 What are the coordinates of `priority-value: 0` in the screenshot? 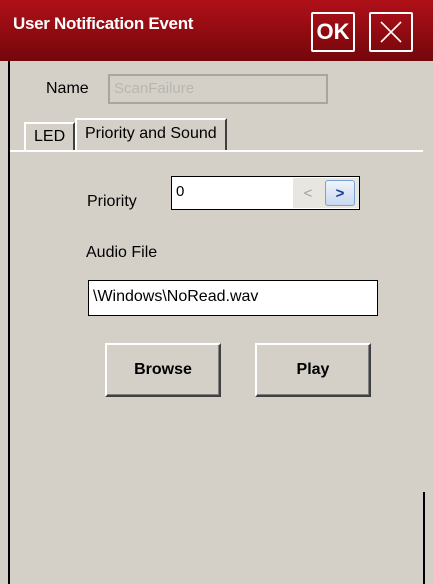 It's located at (180, 191).